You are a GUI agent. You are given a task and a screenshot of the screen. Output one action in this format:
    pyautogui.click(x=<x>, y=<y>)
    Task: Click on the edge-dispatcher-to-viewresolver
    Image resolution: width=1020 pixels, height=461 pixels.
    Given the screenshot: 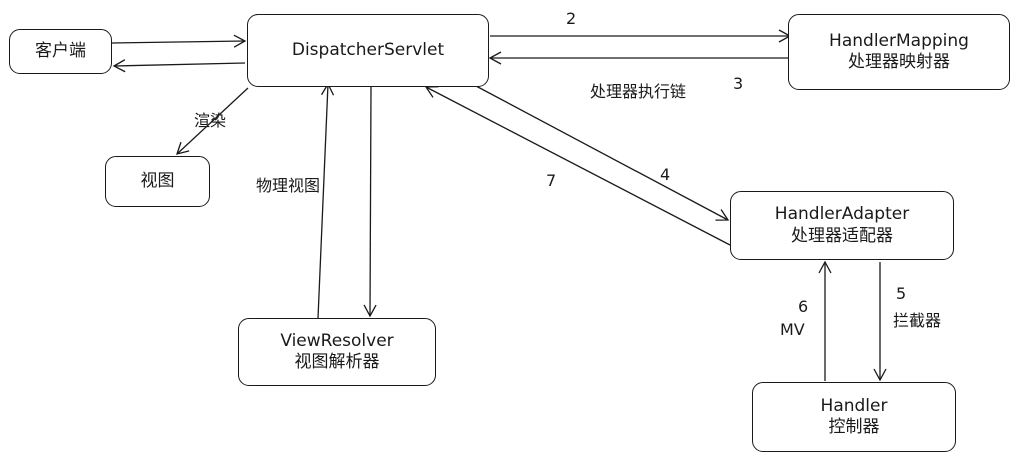 What is the action you would take?
    pyautogui.click(x=370, y=202)
    